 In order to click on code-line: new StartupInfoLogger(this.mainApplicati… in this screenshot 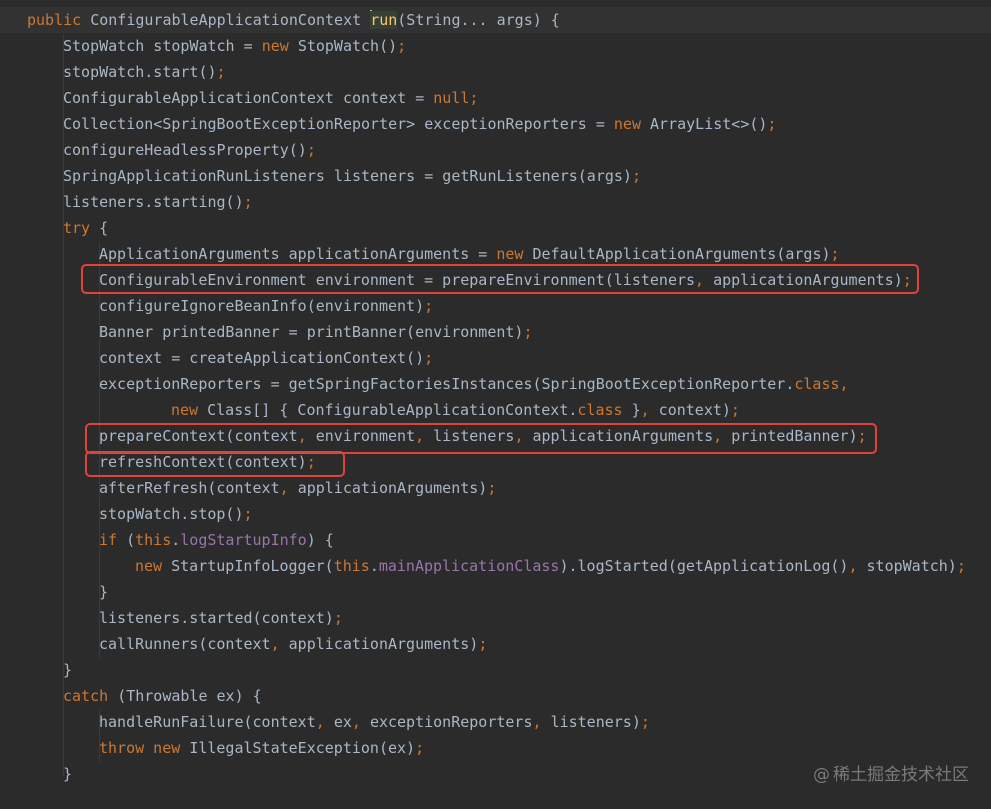, I will do `click(495, 566)`.